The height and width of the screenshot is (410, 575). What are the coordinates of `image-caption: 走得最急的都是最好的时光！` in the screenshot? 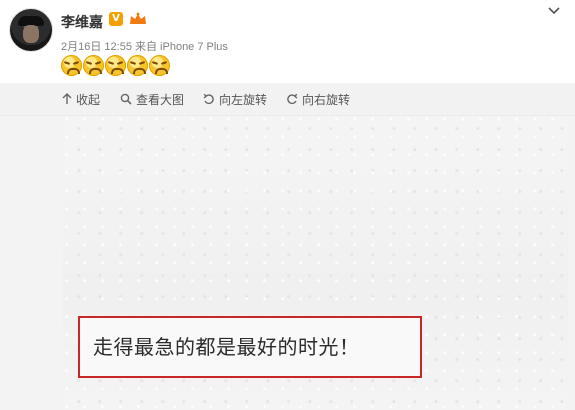 It's located at (226, 347).